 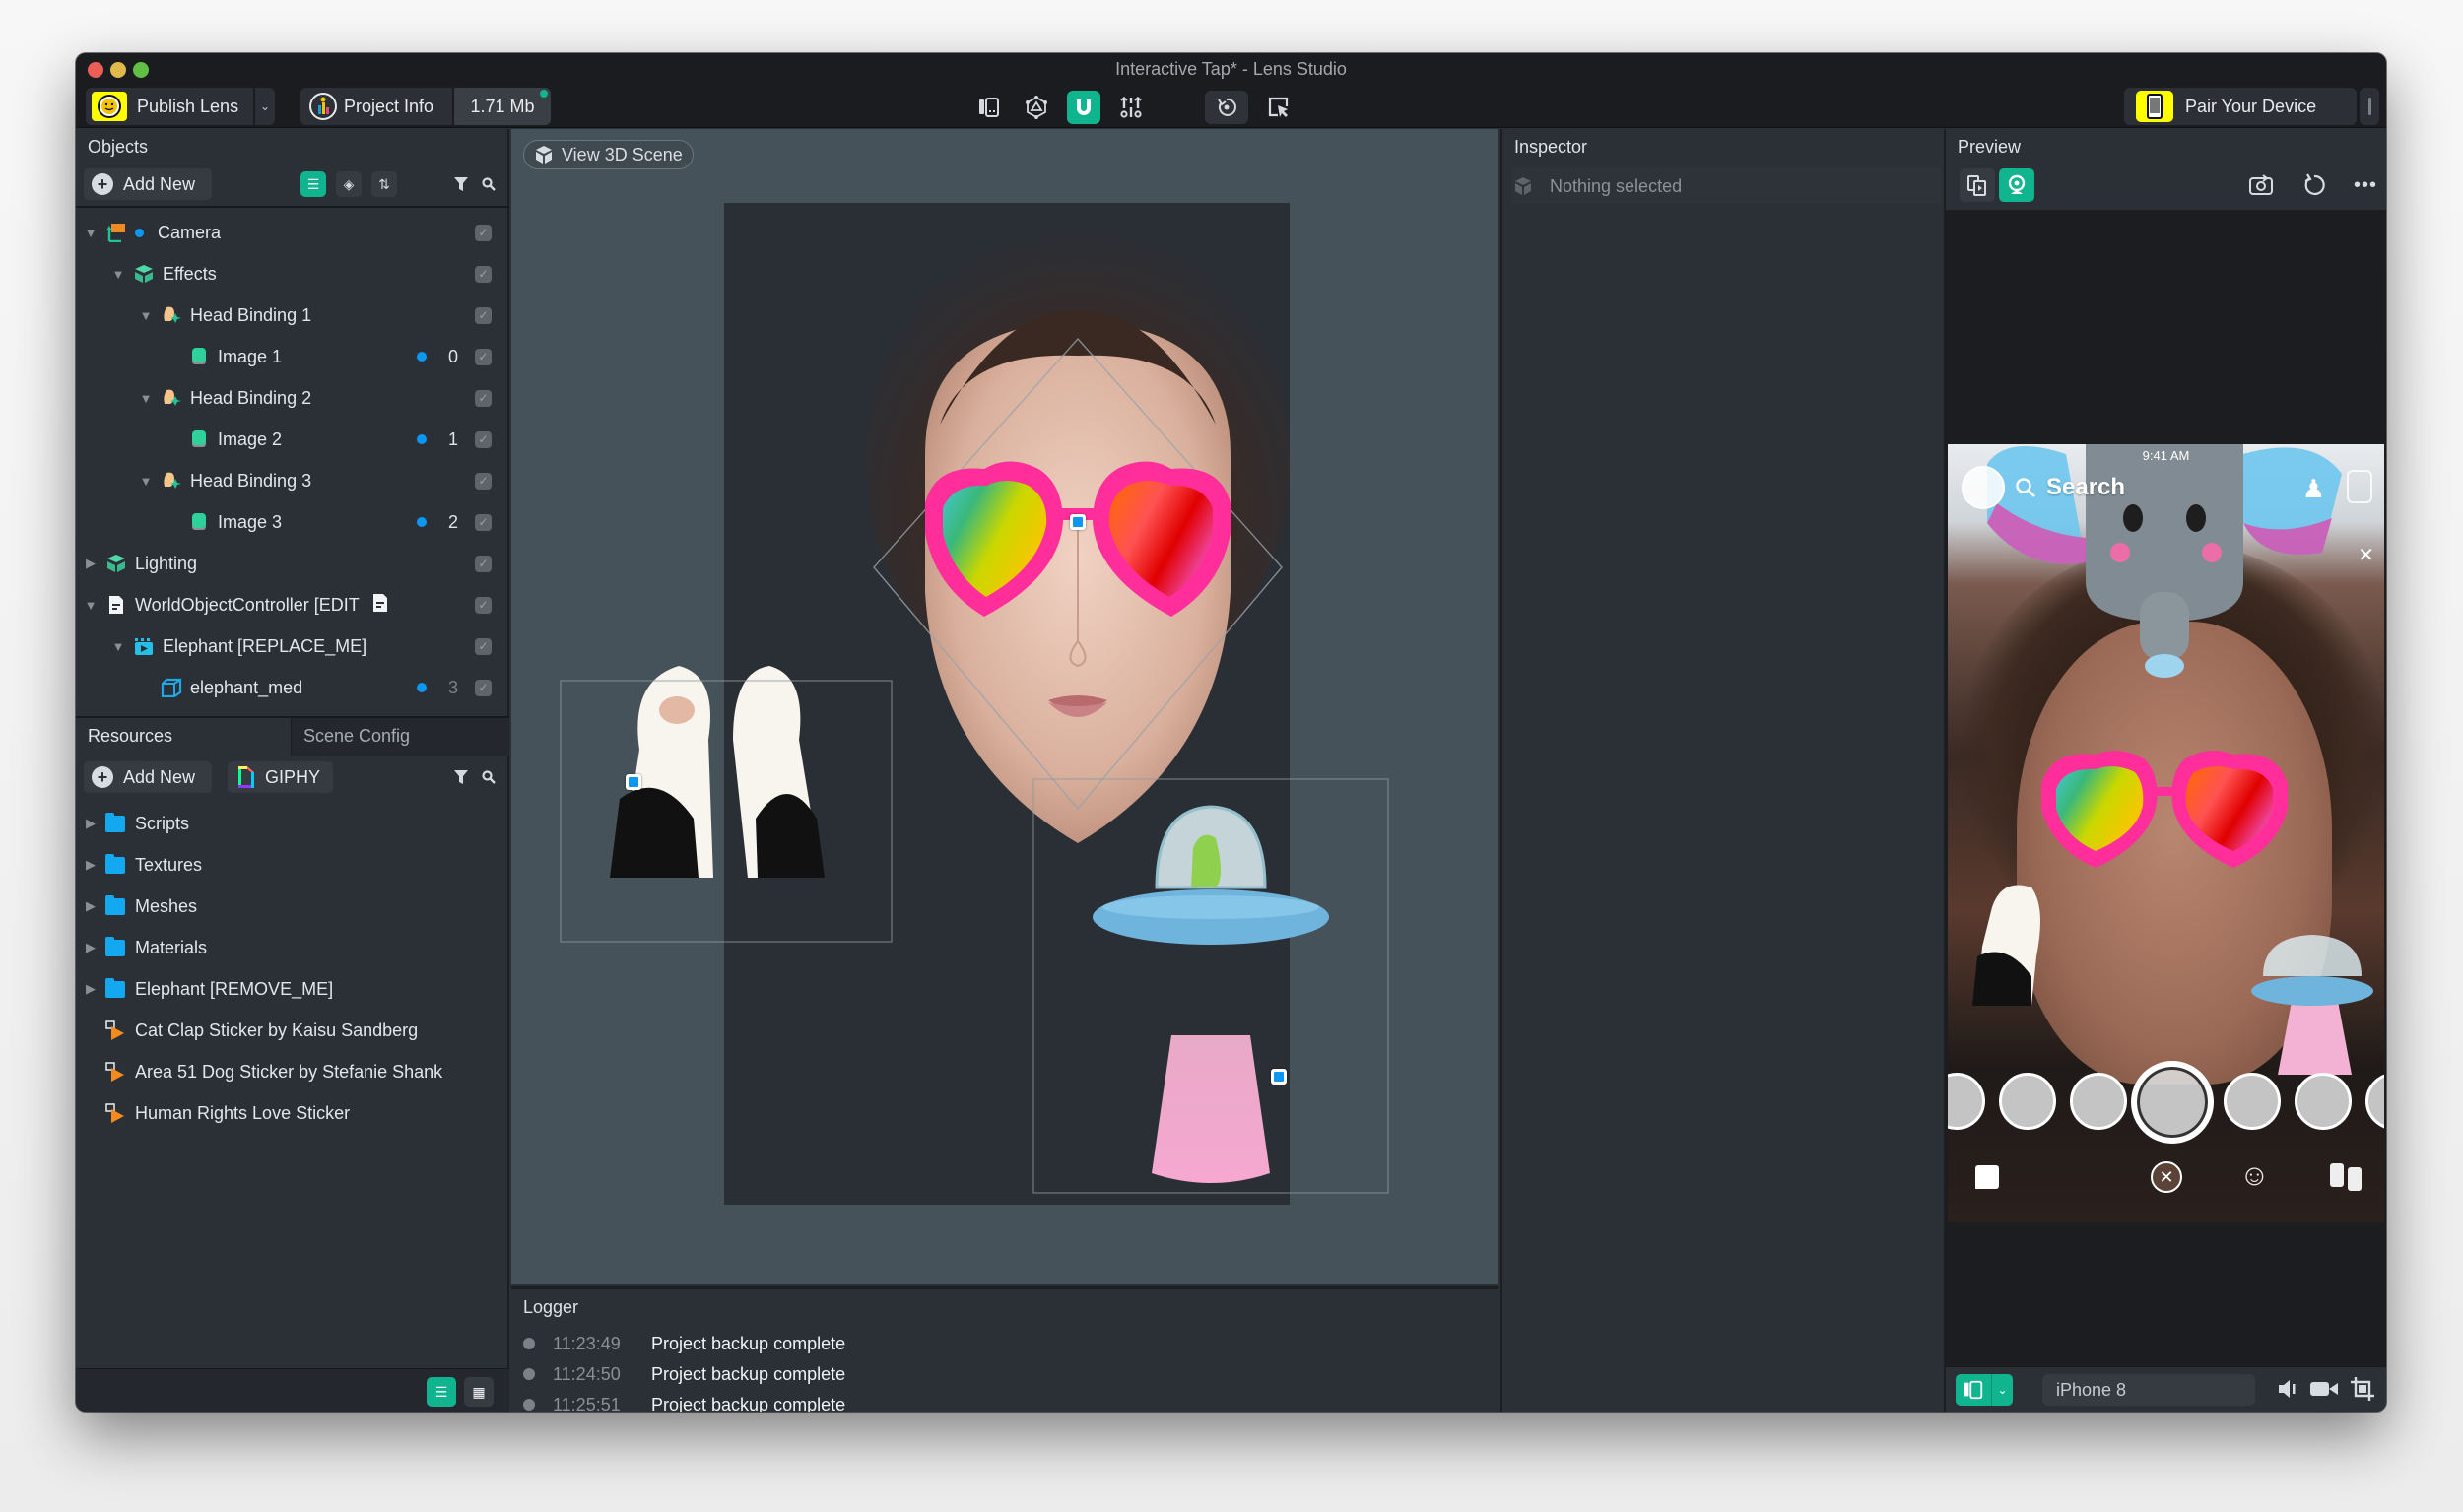 What do you see at coordinates (2362, 1391) in the screenshot?
I see `crop-button` at bounding box center [2362, 1391].